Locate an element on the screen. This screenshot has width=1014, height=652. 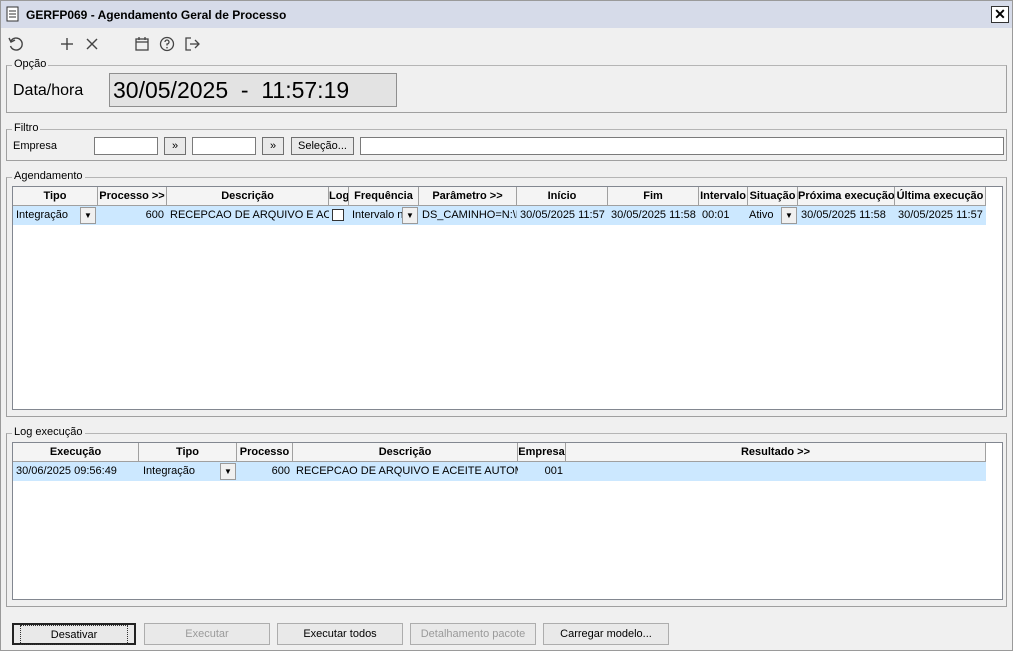
proxima-execucao-cell: 30/05/2025 11:58 is located at coordinates (843, 215).